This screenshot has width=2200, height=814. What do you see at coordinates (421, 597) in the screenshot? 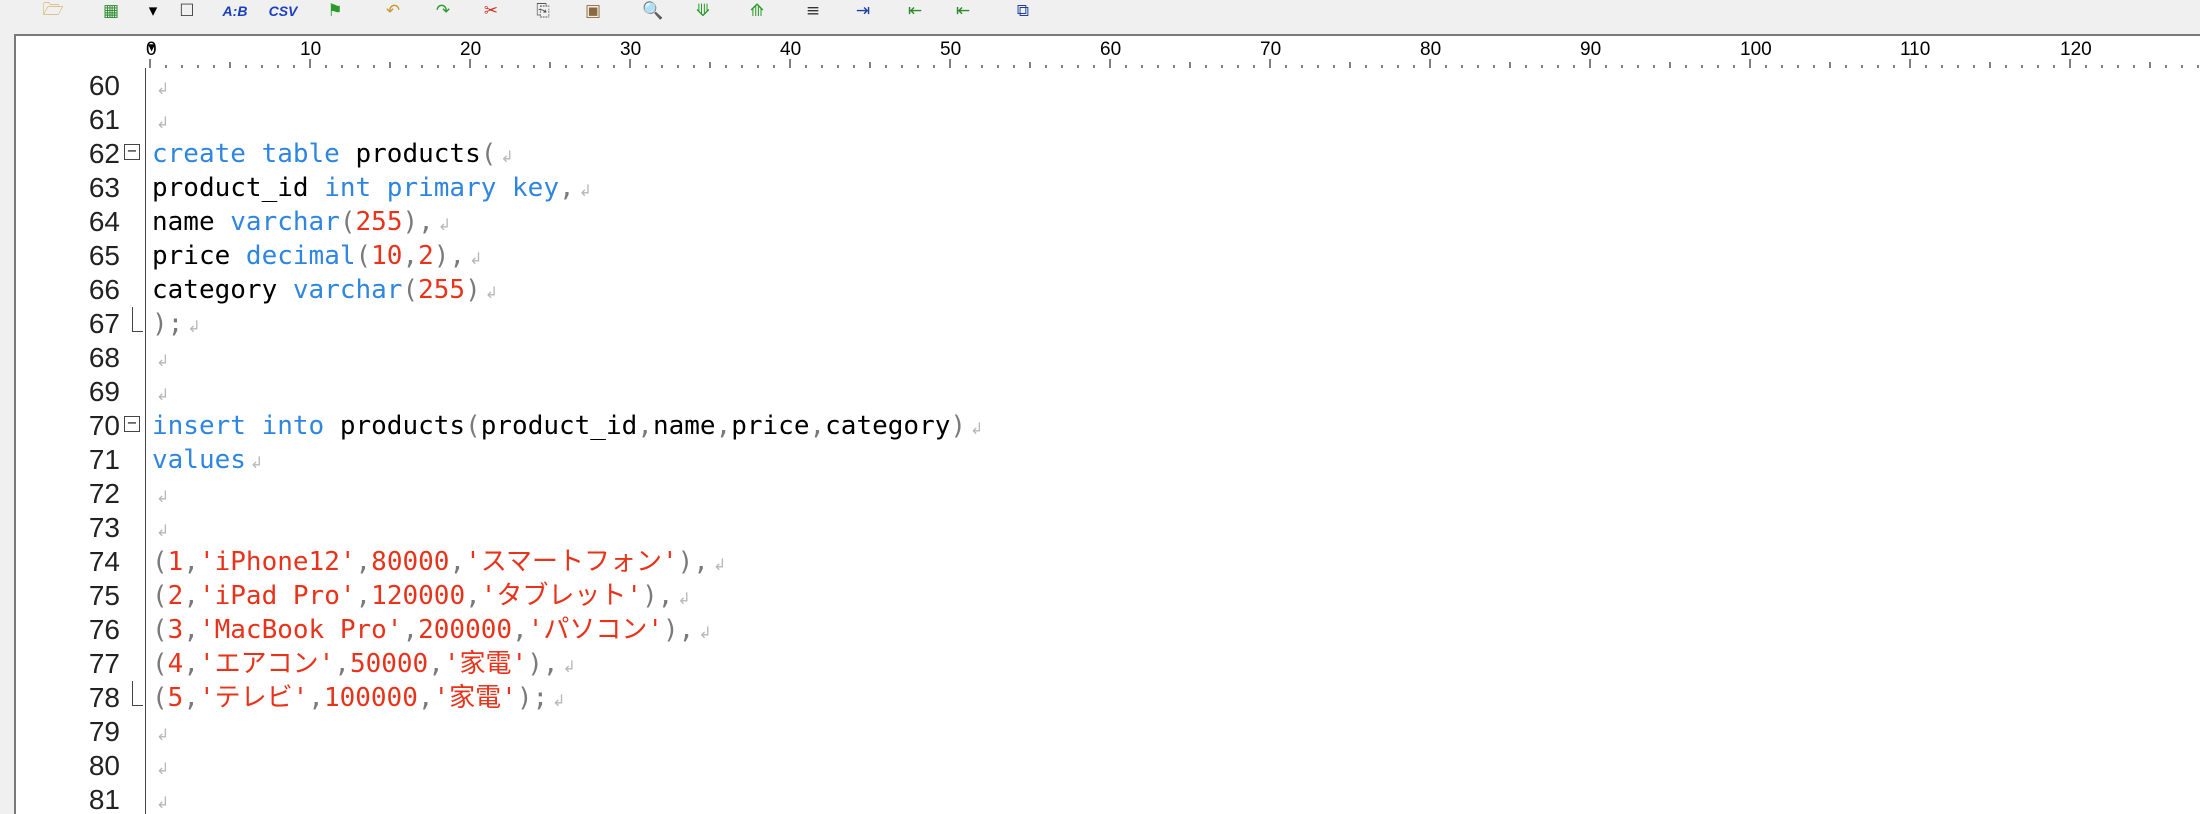
I see `code-text: (2,'iPad Pro',120000,'タブレット'), ↲` at bounding box center [421, 597].